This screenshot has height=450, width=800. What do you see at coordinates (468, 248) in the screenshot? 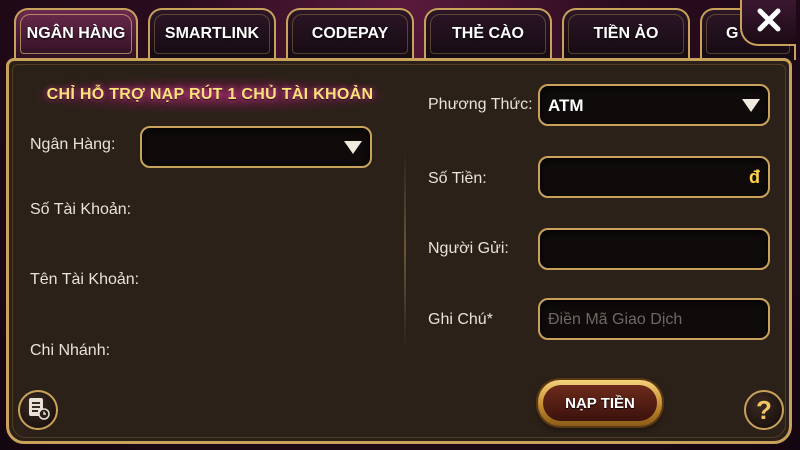
I see `sender-label: Người Gửi:` at bounding box center [468, 248].